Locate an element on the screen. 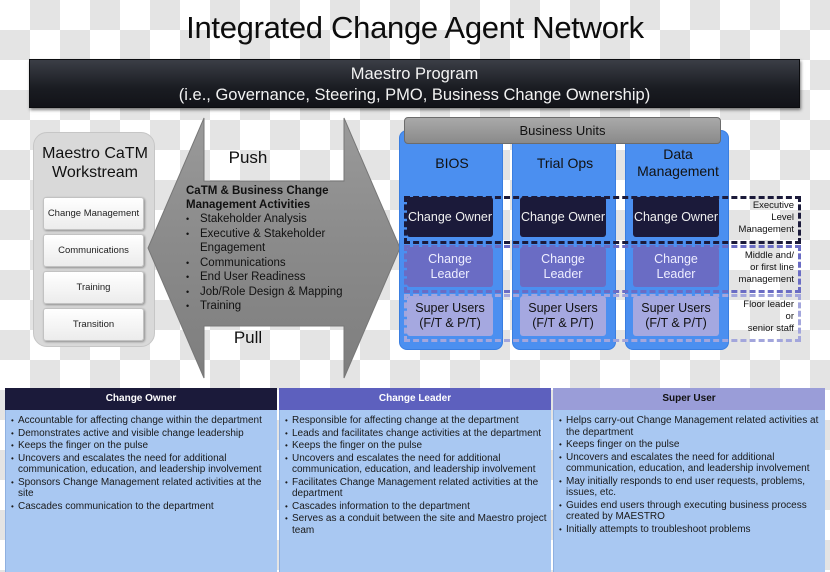 Image resolution: width=830 pixels, height=572 pixels. activity-item: Communications is located at coordinates (288, 263).